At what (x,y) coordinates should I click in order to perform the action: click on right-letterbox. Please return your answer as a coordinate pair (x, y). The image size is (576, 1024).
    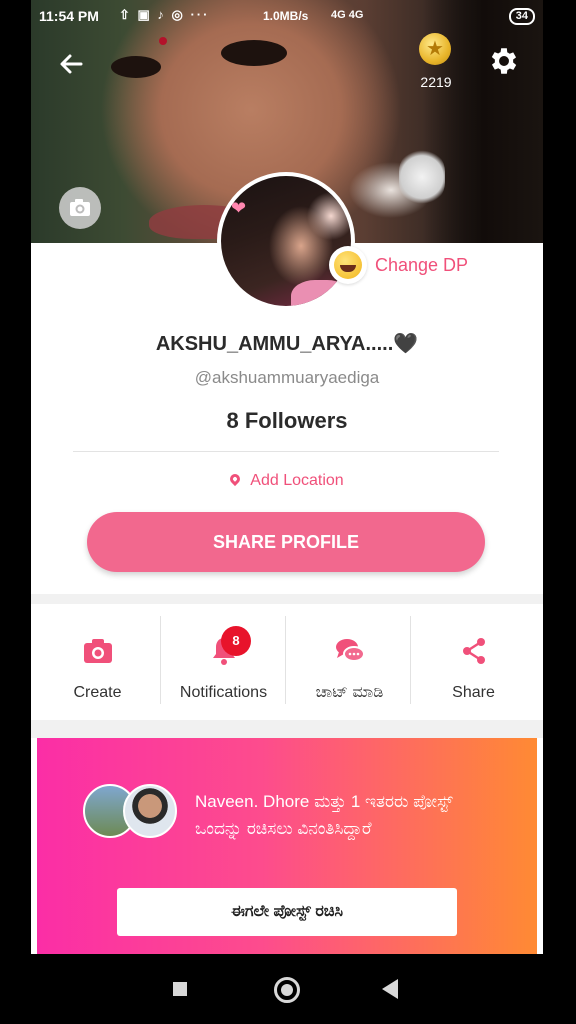
    Looking at the image, I should click on (559, 512).